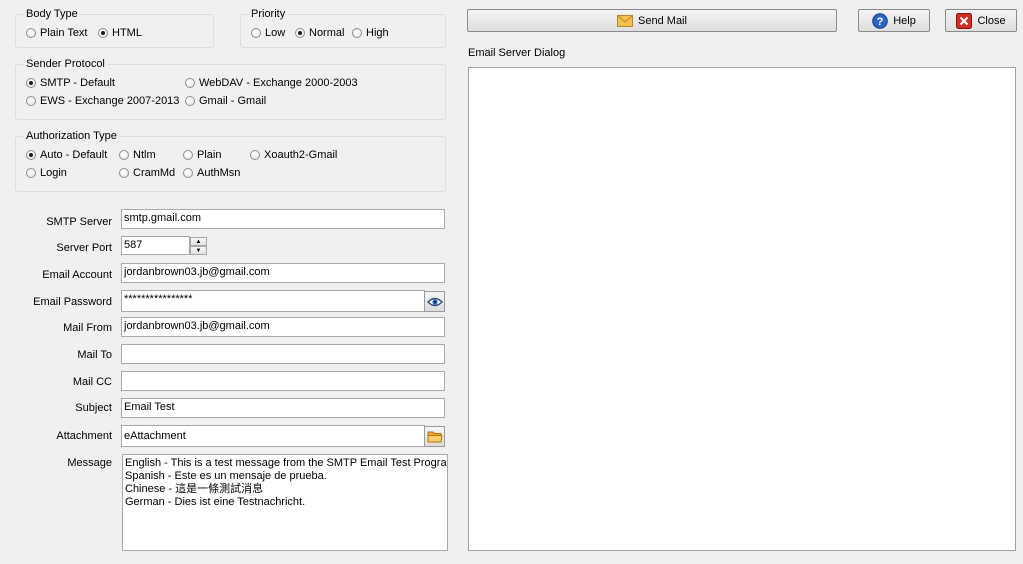  What do you see at coordinates (357, 33) in the screenshot?
I see `radio-high-dot` at bounding box center [357, 33].